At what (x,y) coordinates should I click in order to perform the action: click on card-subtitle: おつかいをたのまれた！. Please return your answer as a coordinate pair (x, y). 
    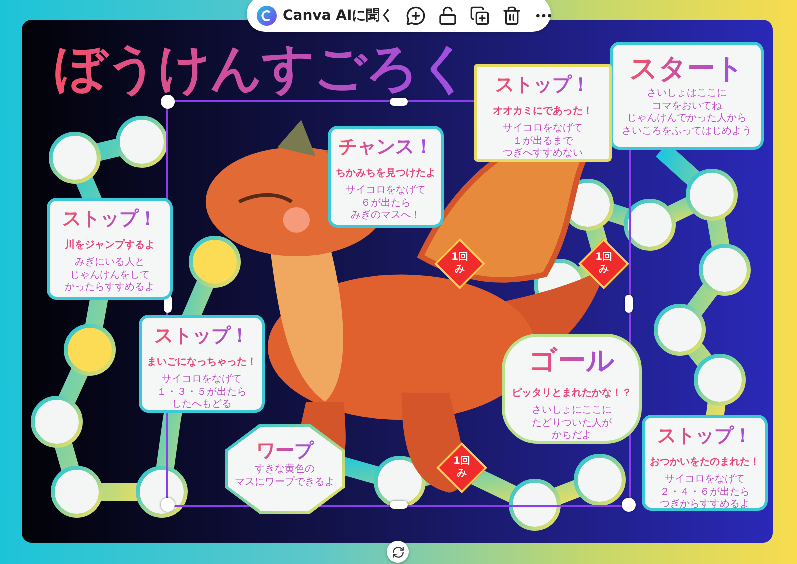
    Looking at the image, I should click on (705, 462).